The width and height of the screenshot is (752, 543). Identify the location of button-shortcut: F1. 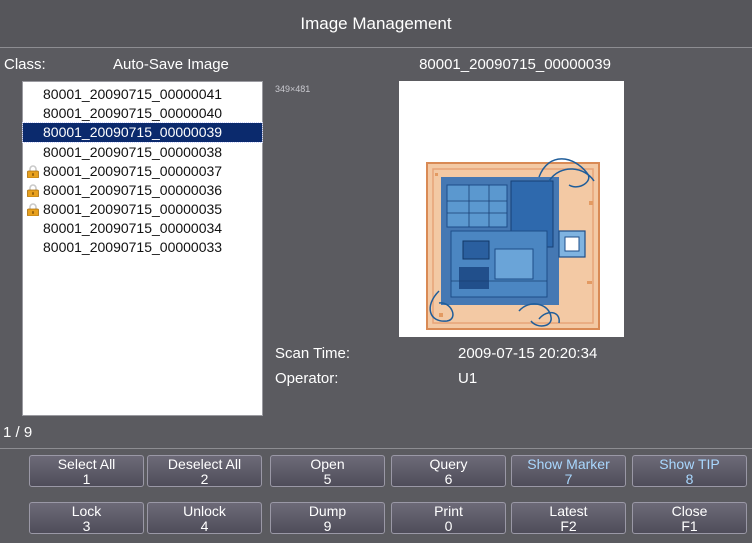
(689, 526).